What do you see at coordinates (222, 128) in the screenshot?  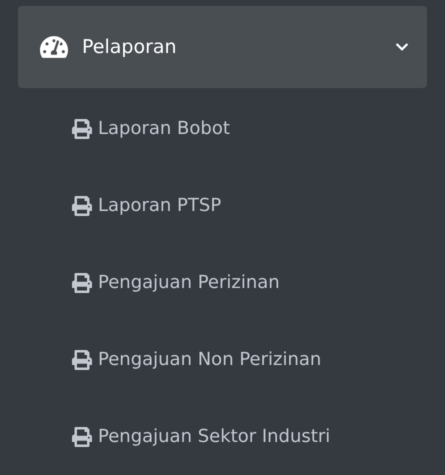 I see `submenu-item: Laporan Bobot` at bounding box center [222, 128].